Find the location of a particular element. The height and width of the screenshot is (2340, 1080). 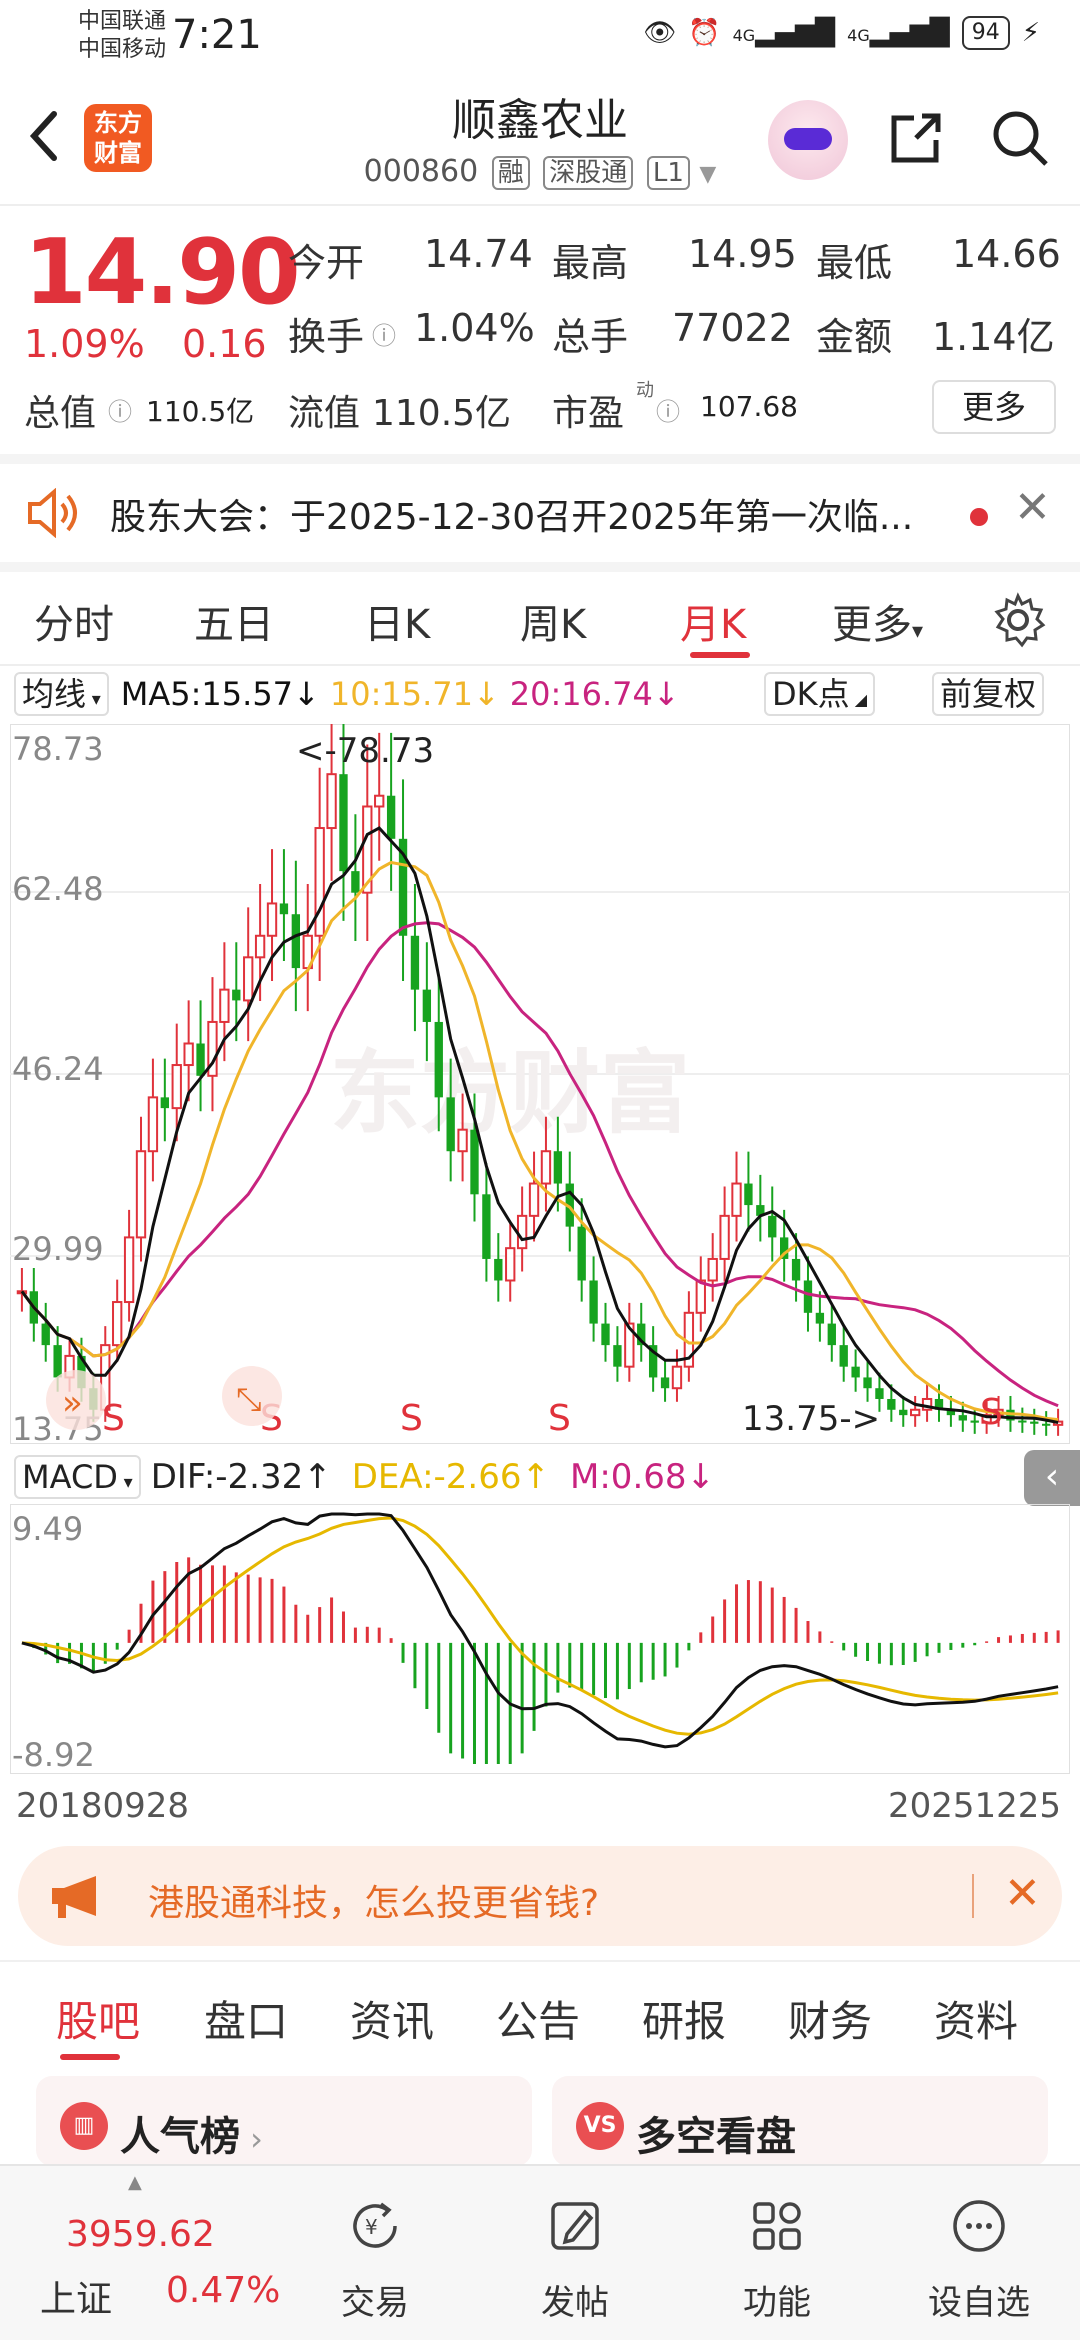

connect-tag: 深股通 is located at coordinates (588, 173).